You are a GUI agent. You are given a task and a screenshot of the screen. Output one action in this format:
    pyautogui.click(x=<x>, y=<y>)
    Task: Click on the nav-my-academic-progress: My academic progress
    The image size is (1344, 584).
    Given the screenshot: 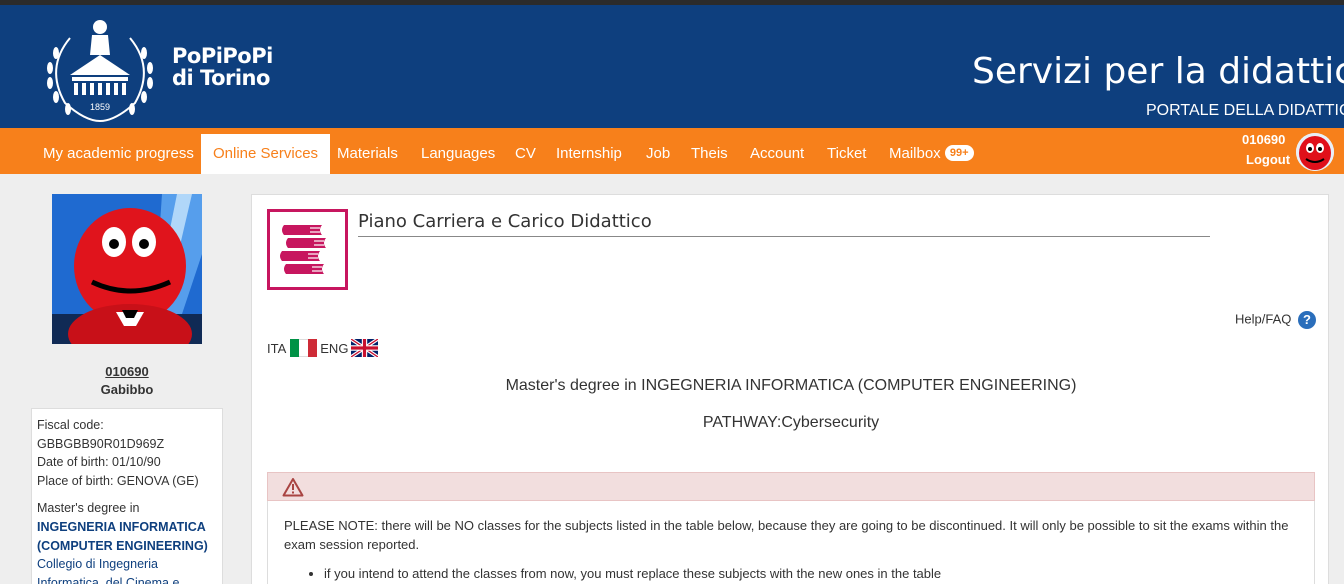 What is the action you would take?
    pyautogui.click(x=118, y=151)
    